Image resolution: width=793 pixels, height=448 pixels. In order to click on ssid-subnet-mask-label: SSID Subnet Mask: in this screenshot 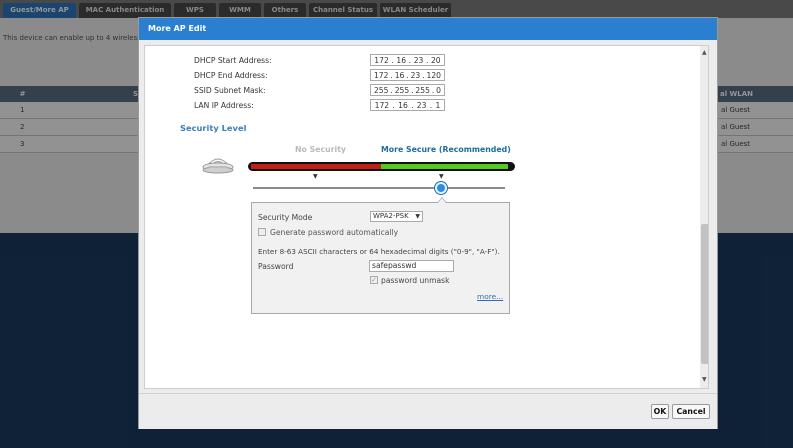, I will do `click(230, 90)`.